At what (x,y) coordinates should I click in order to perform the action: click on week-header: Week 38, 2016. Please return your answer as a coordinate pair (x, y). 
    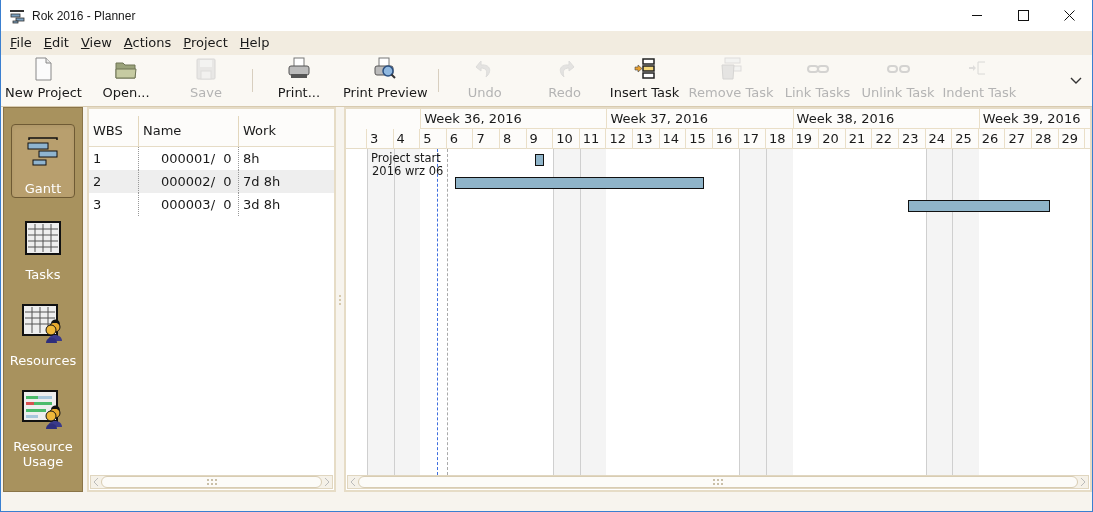
    Looking at the image, I should click on (885, 119).